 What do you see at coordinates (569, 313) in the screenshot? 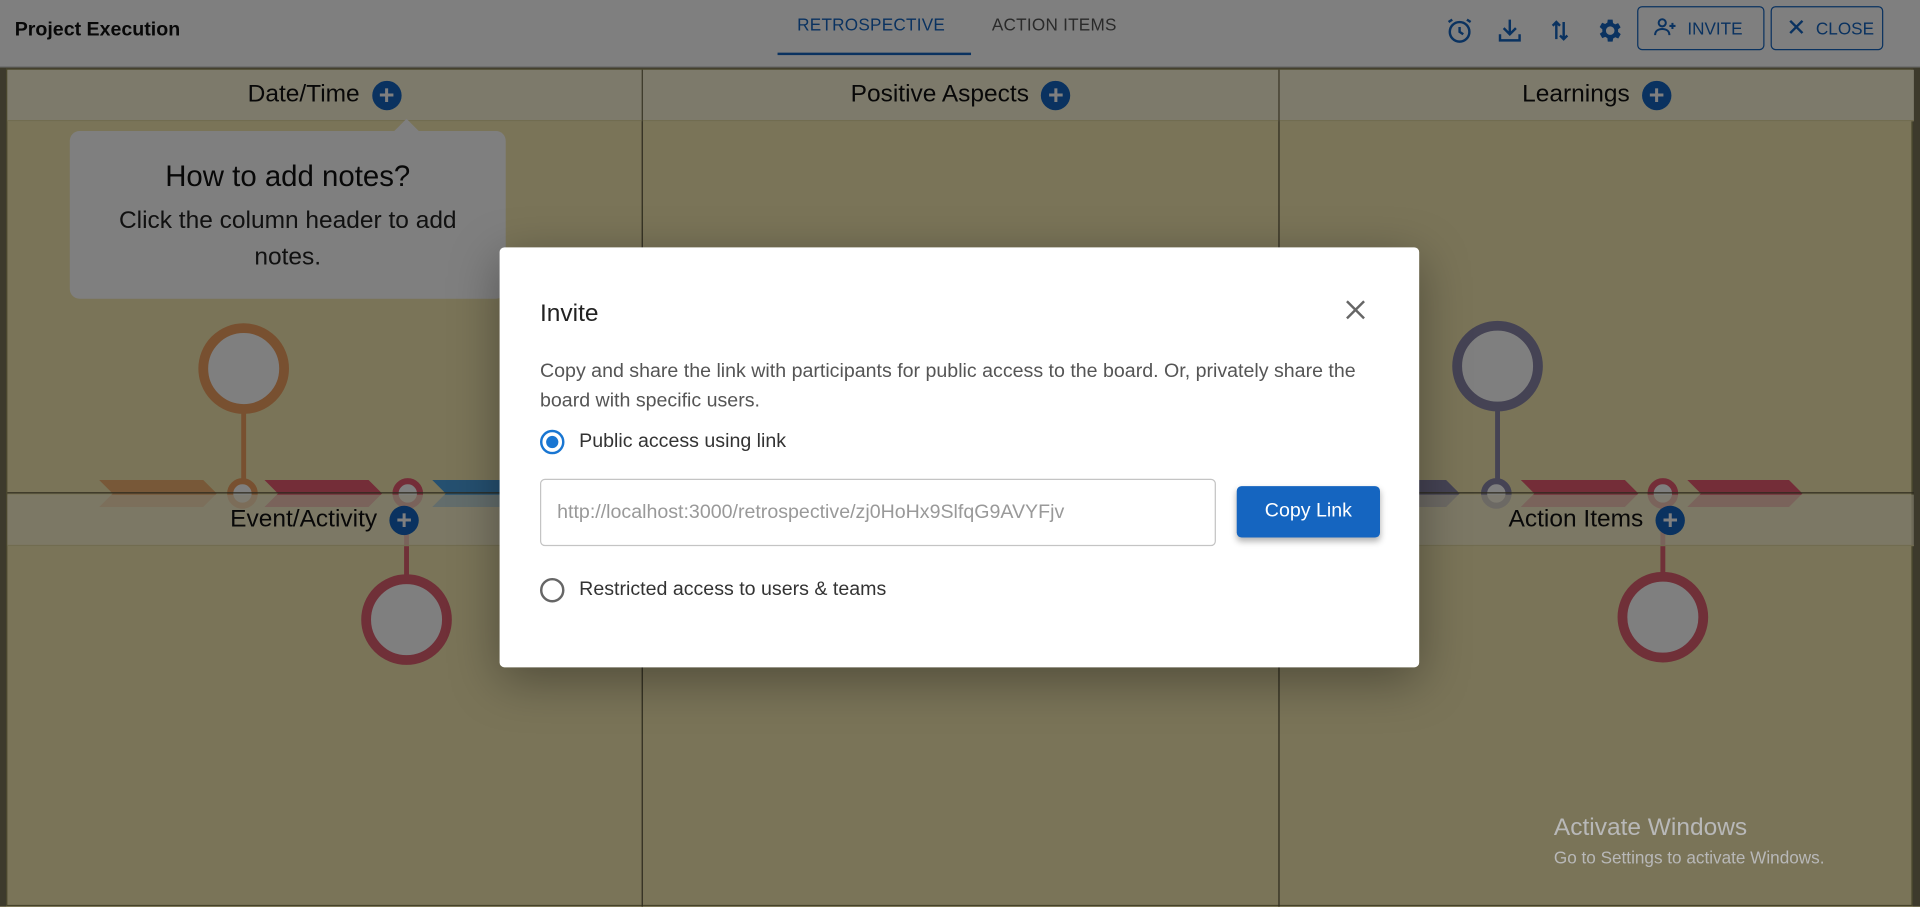
I see `dialog-title: Invite` at bounding box center [569, 313].